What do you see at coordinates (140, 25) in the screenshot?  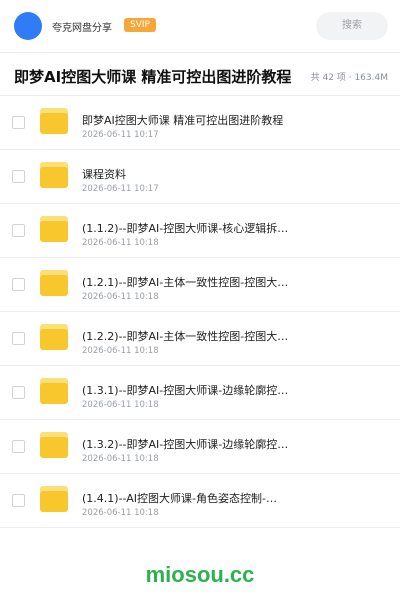 I see `svip-badge: SVIP` at bounding box center [140, 25].